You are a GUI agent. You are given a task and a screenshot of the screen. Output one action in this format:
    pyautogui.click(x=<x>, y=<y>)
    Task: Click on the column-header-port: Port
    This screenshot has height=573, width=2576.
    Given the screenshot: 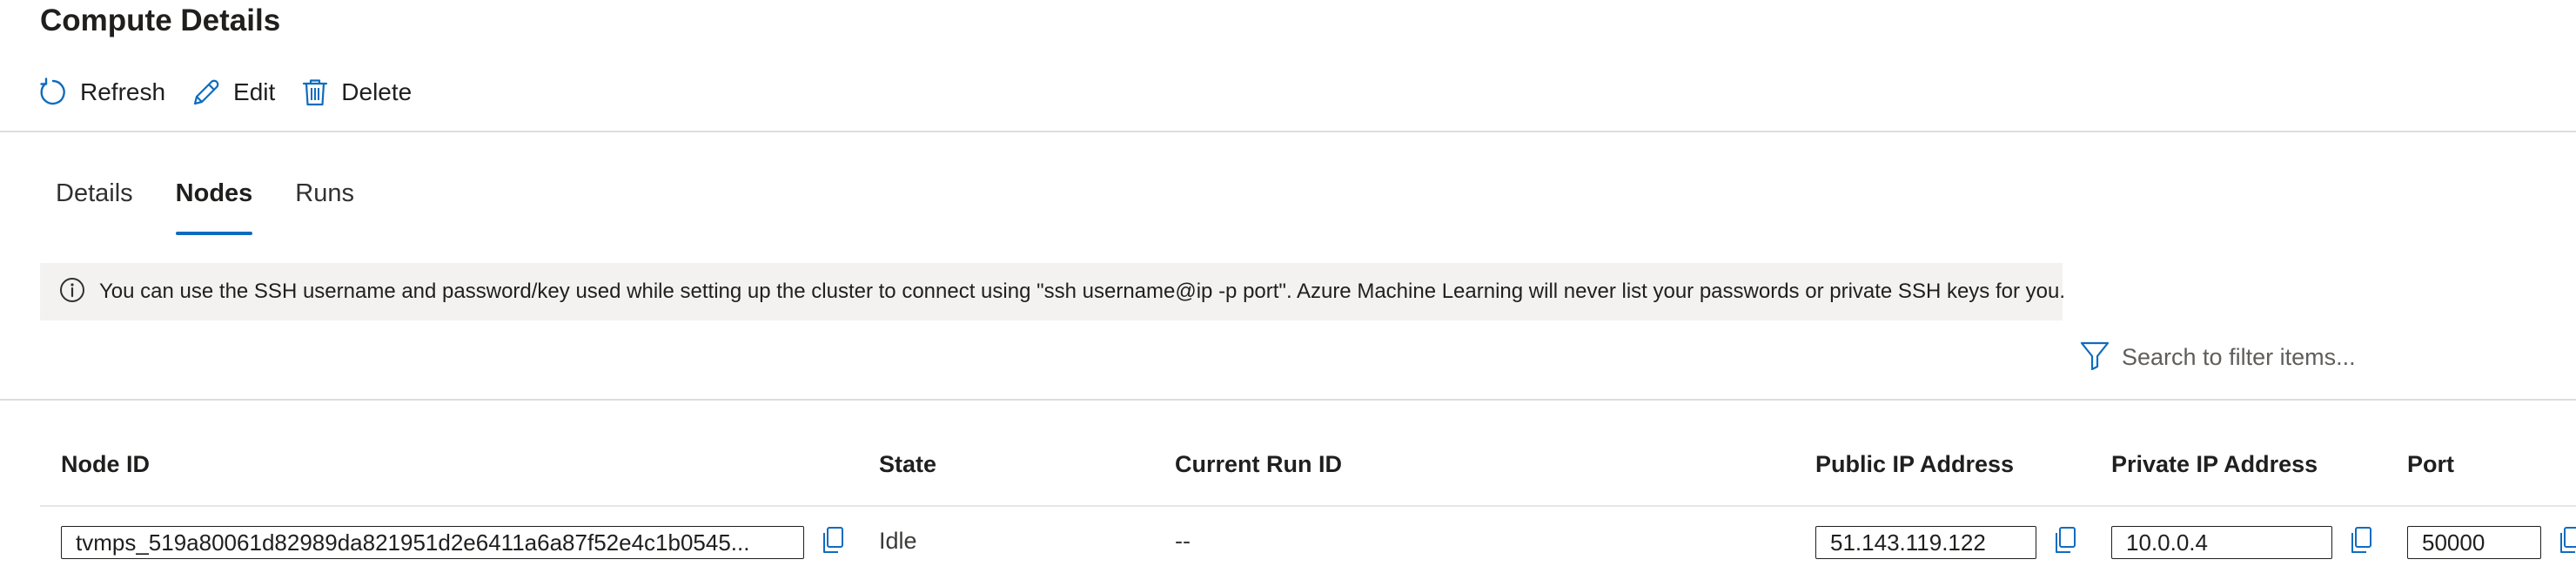 What is the action you would take?
    pyautogui.click(x=2430, y=464)
    